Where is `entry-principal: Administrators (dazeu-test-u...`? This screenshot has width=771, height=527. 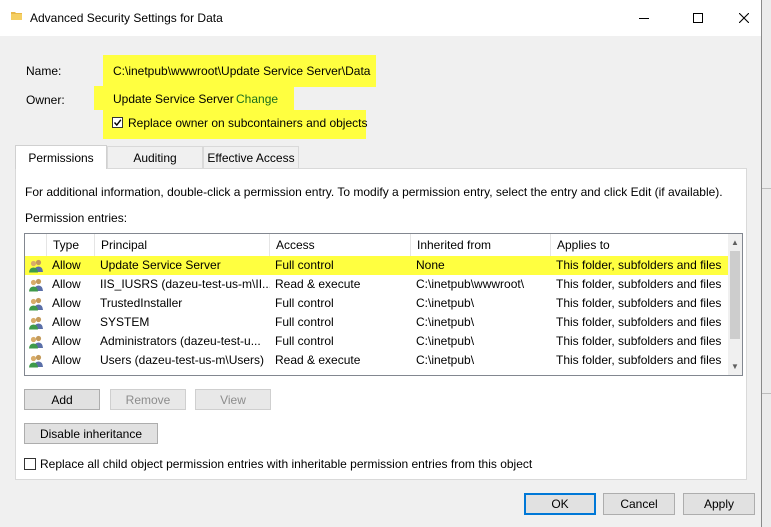 entry-principal: Administrators (dazeu-test-u... is located at coordinates (180, 341).